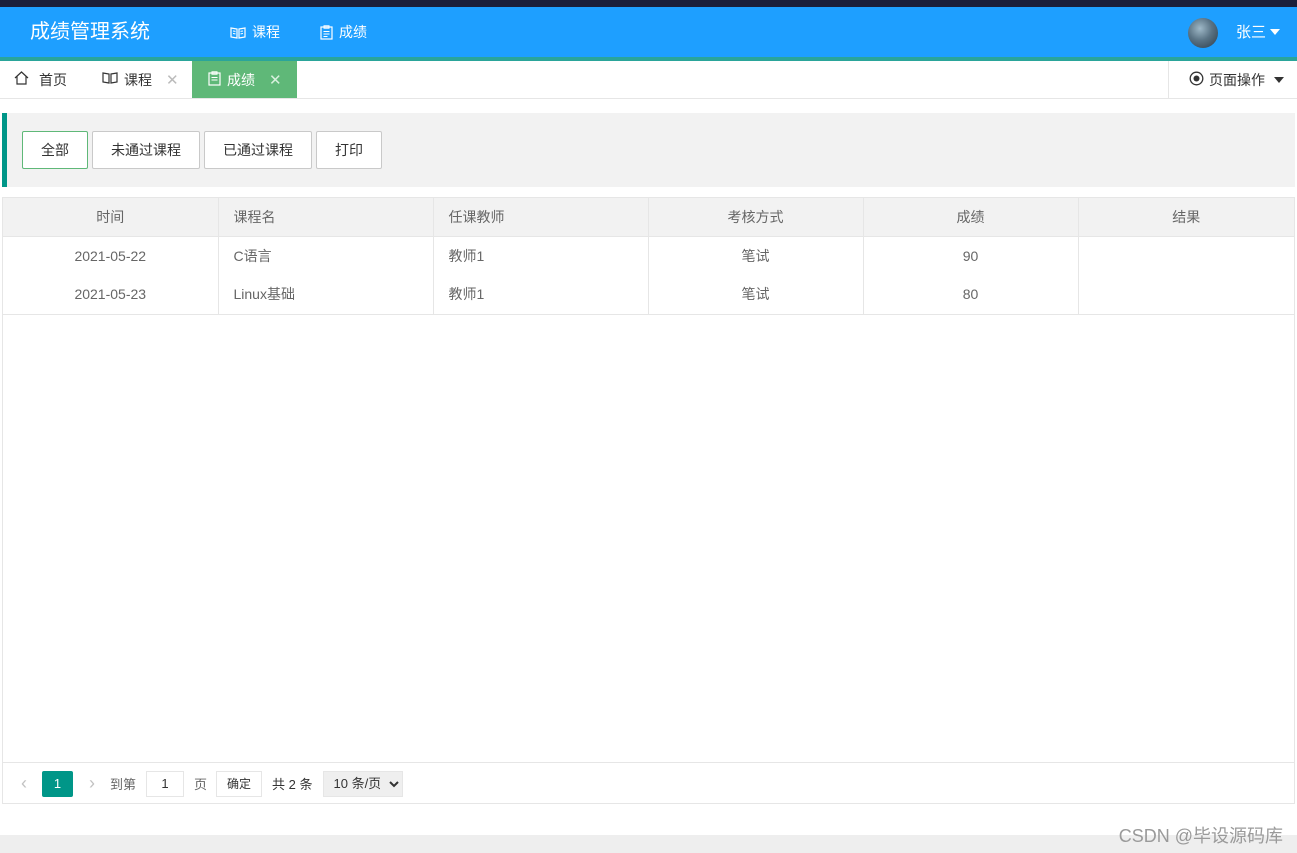 The height and width of the screenshot is (853, 1297). I want to click on cell-course: C语言, so click(326, 255).